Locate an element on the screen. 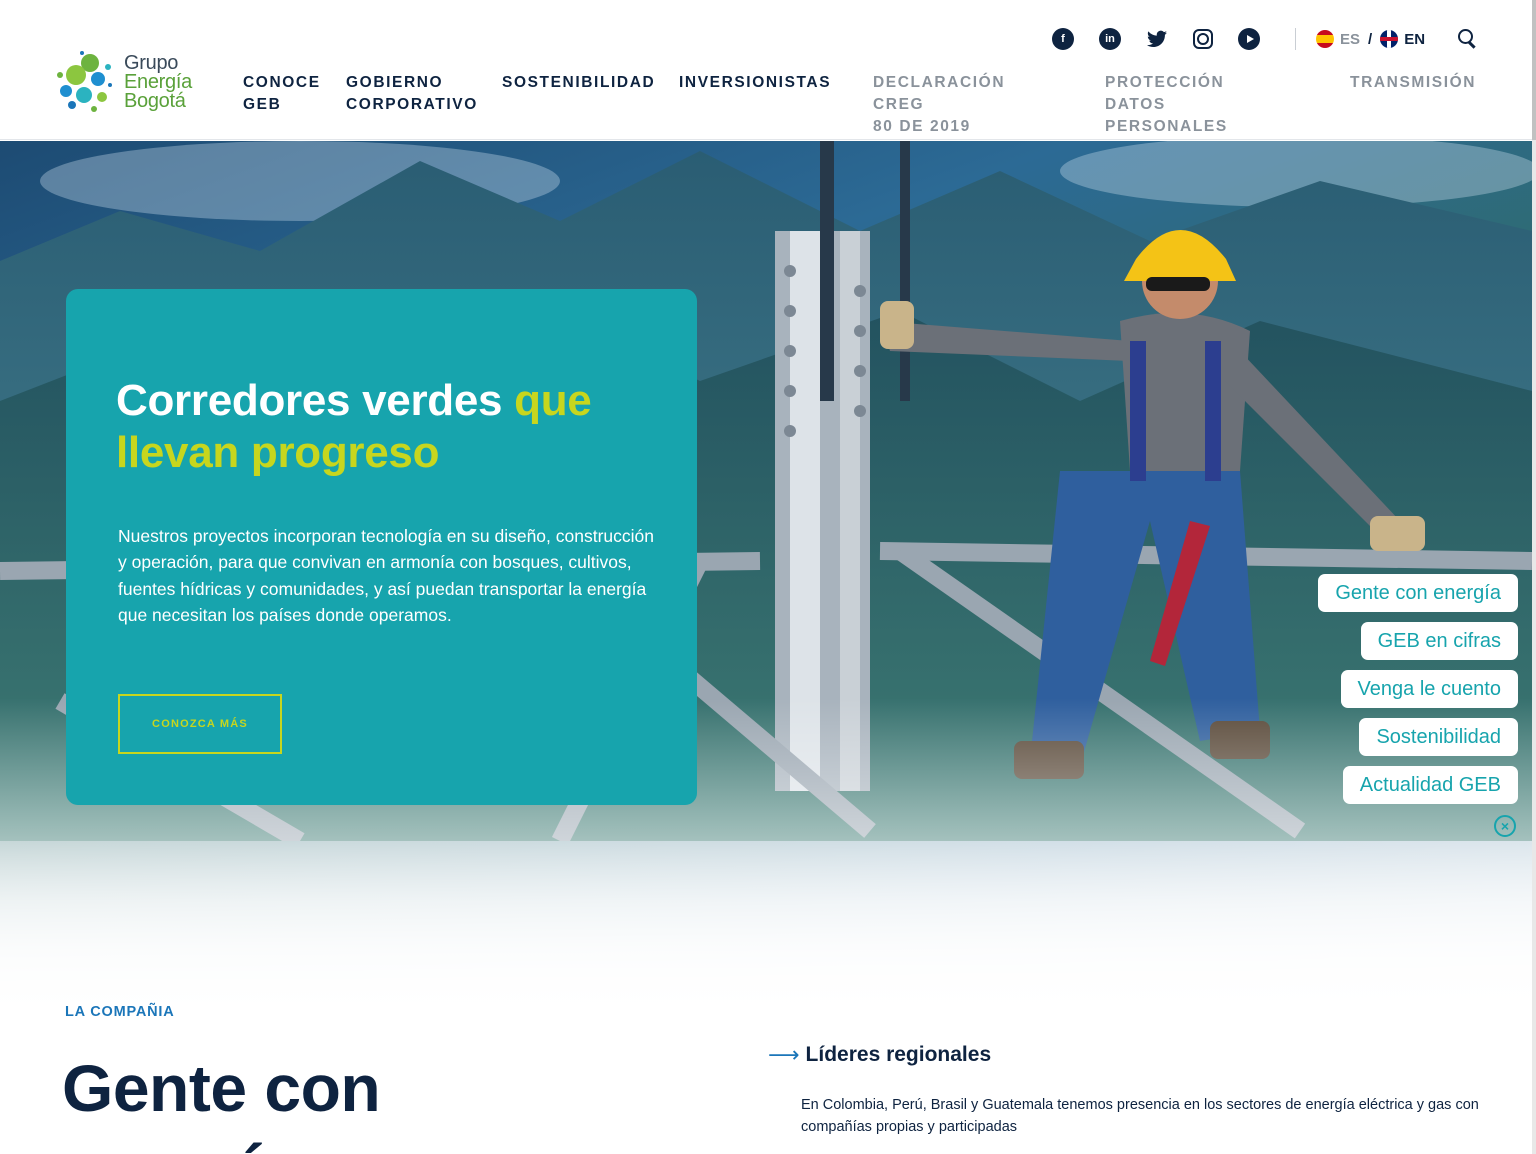 Image resolution: width=1536 pixels, height=1154 pixels. social-links: f in ES / EN is located at coordinates (1238, 39).